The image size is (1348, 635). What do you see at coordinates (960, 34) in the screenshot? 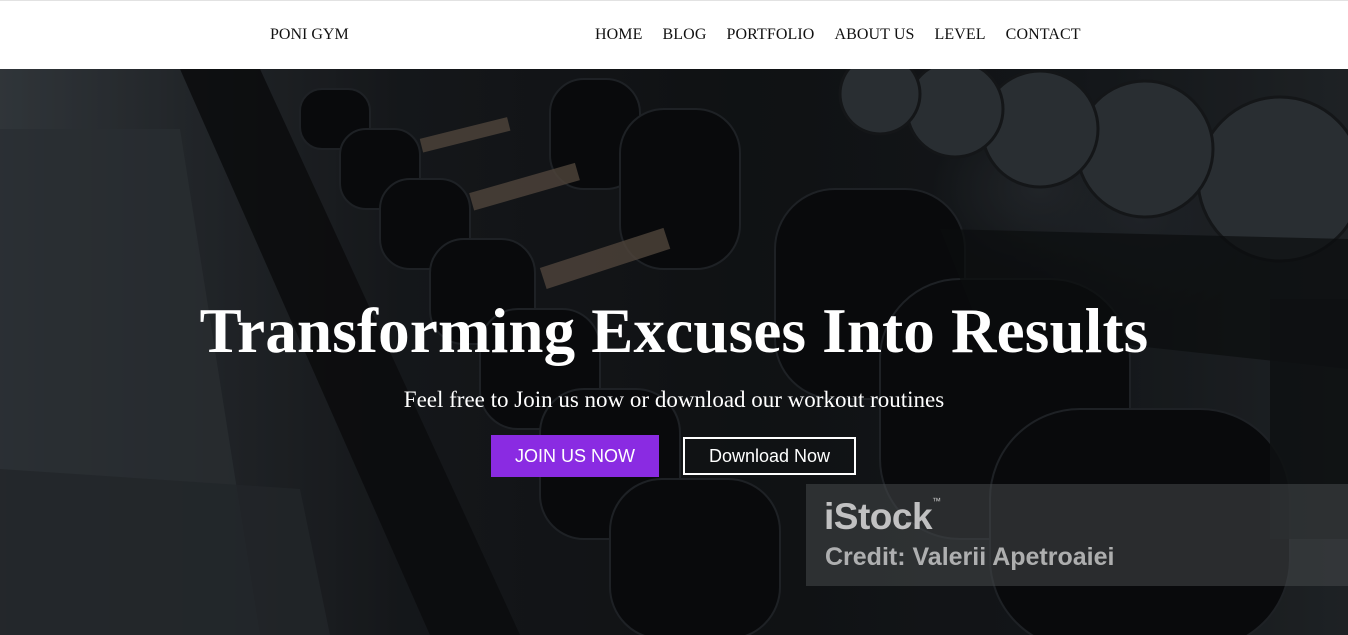
I see `nav-link-level: LEVEL` at bounding box center [960, 34].